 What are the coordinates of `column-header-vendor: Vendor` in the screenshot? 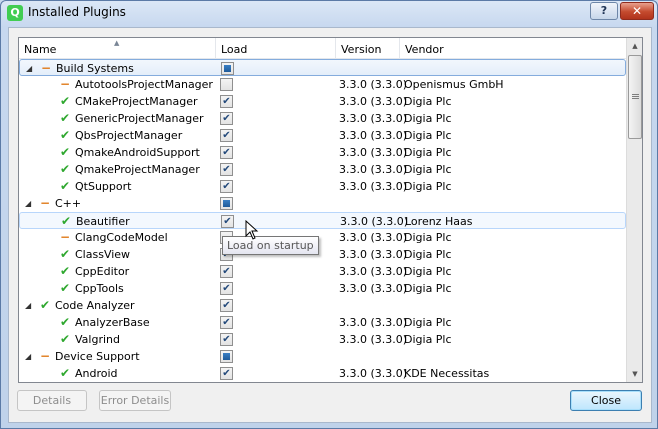 It's located at (513, 48).